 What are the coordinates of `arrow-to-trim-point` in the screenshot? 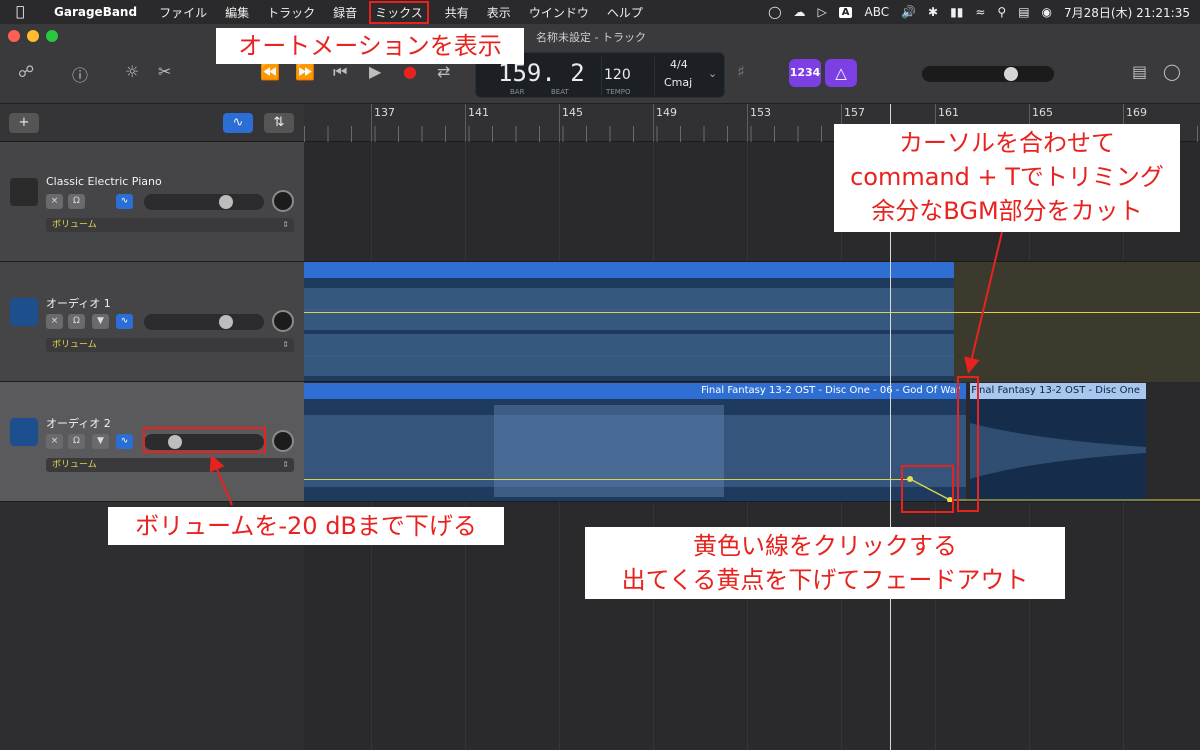 It's located at (983, 302).